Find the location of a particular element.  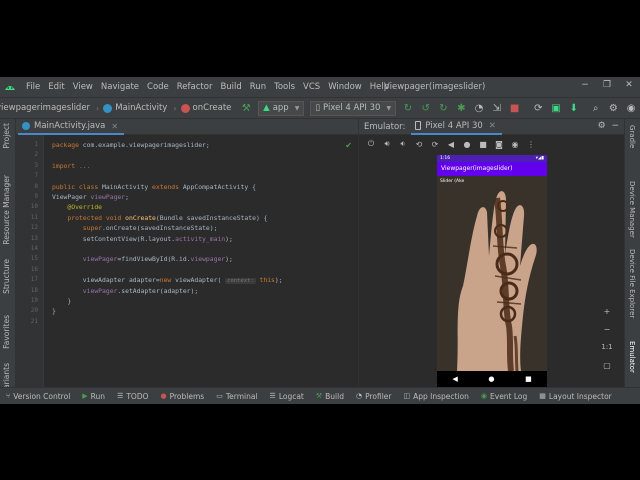

line-number: 2 is located at coordinates (36, 155).